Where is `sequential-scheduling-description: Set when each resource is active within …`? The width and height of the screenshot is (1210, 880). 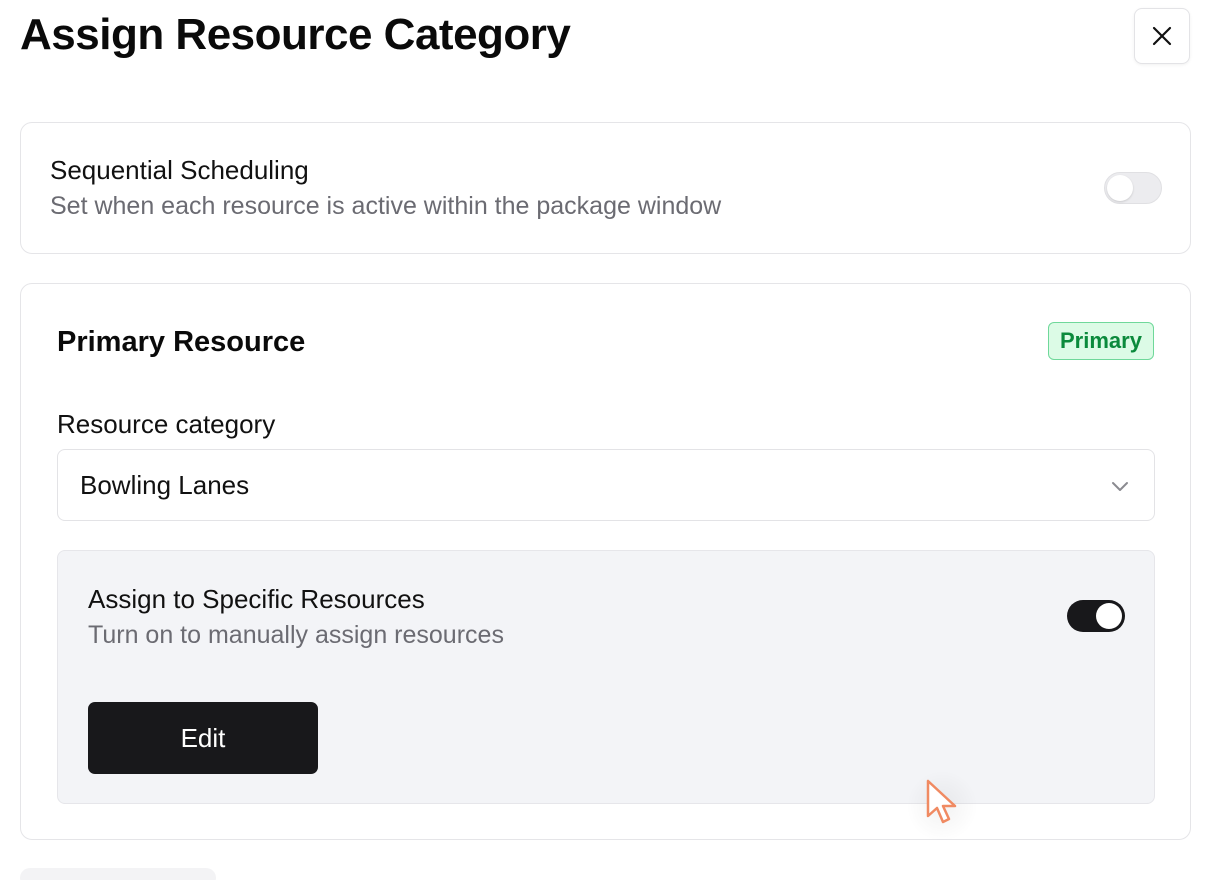 sequential-scheduling-description: Set when each resource is active within … is located at coordinates (386, 206).